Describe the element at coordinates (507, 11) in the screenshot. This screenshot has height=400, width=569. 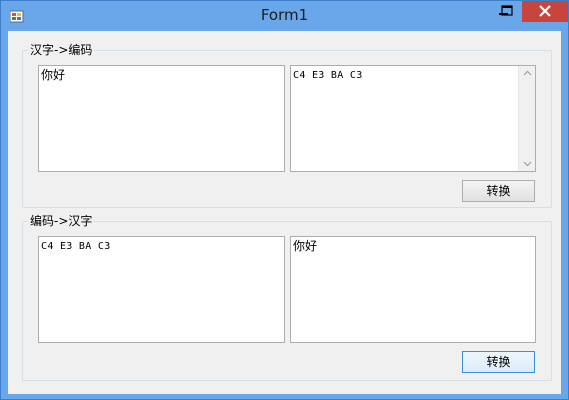
I see `maximize-icon` at that location.